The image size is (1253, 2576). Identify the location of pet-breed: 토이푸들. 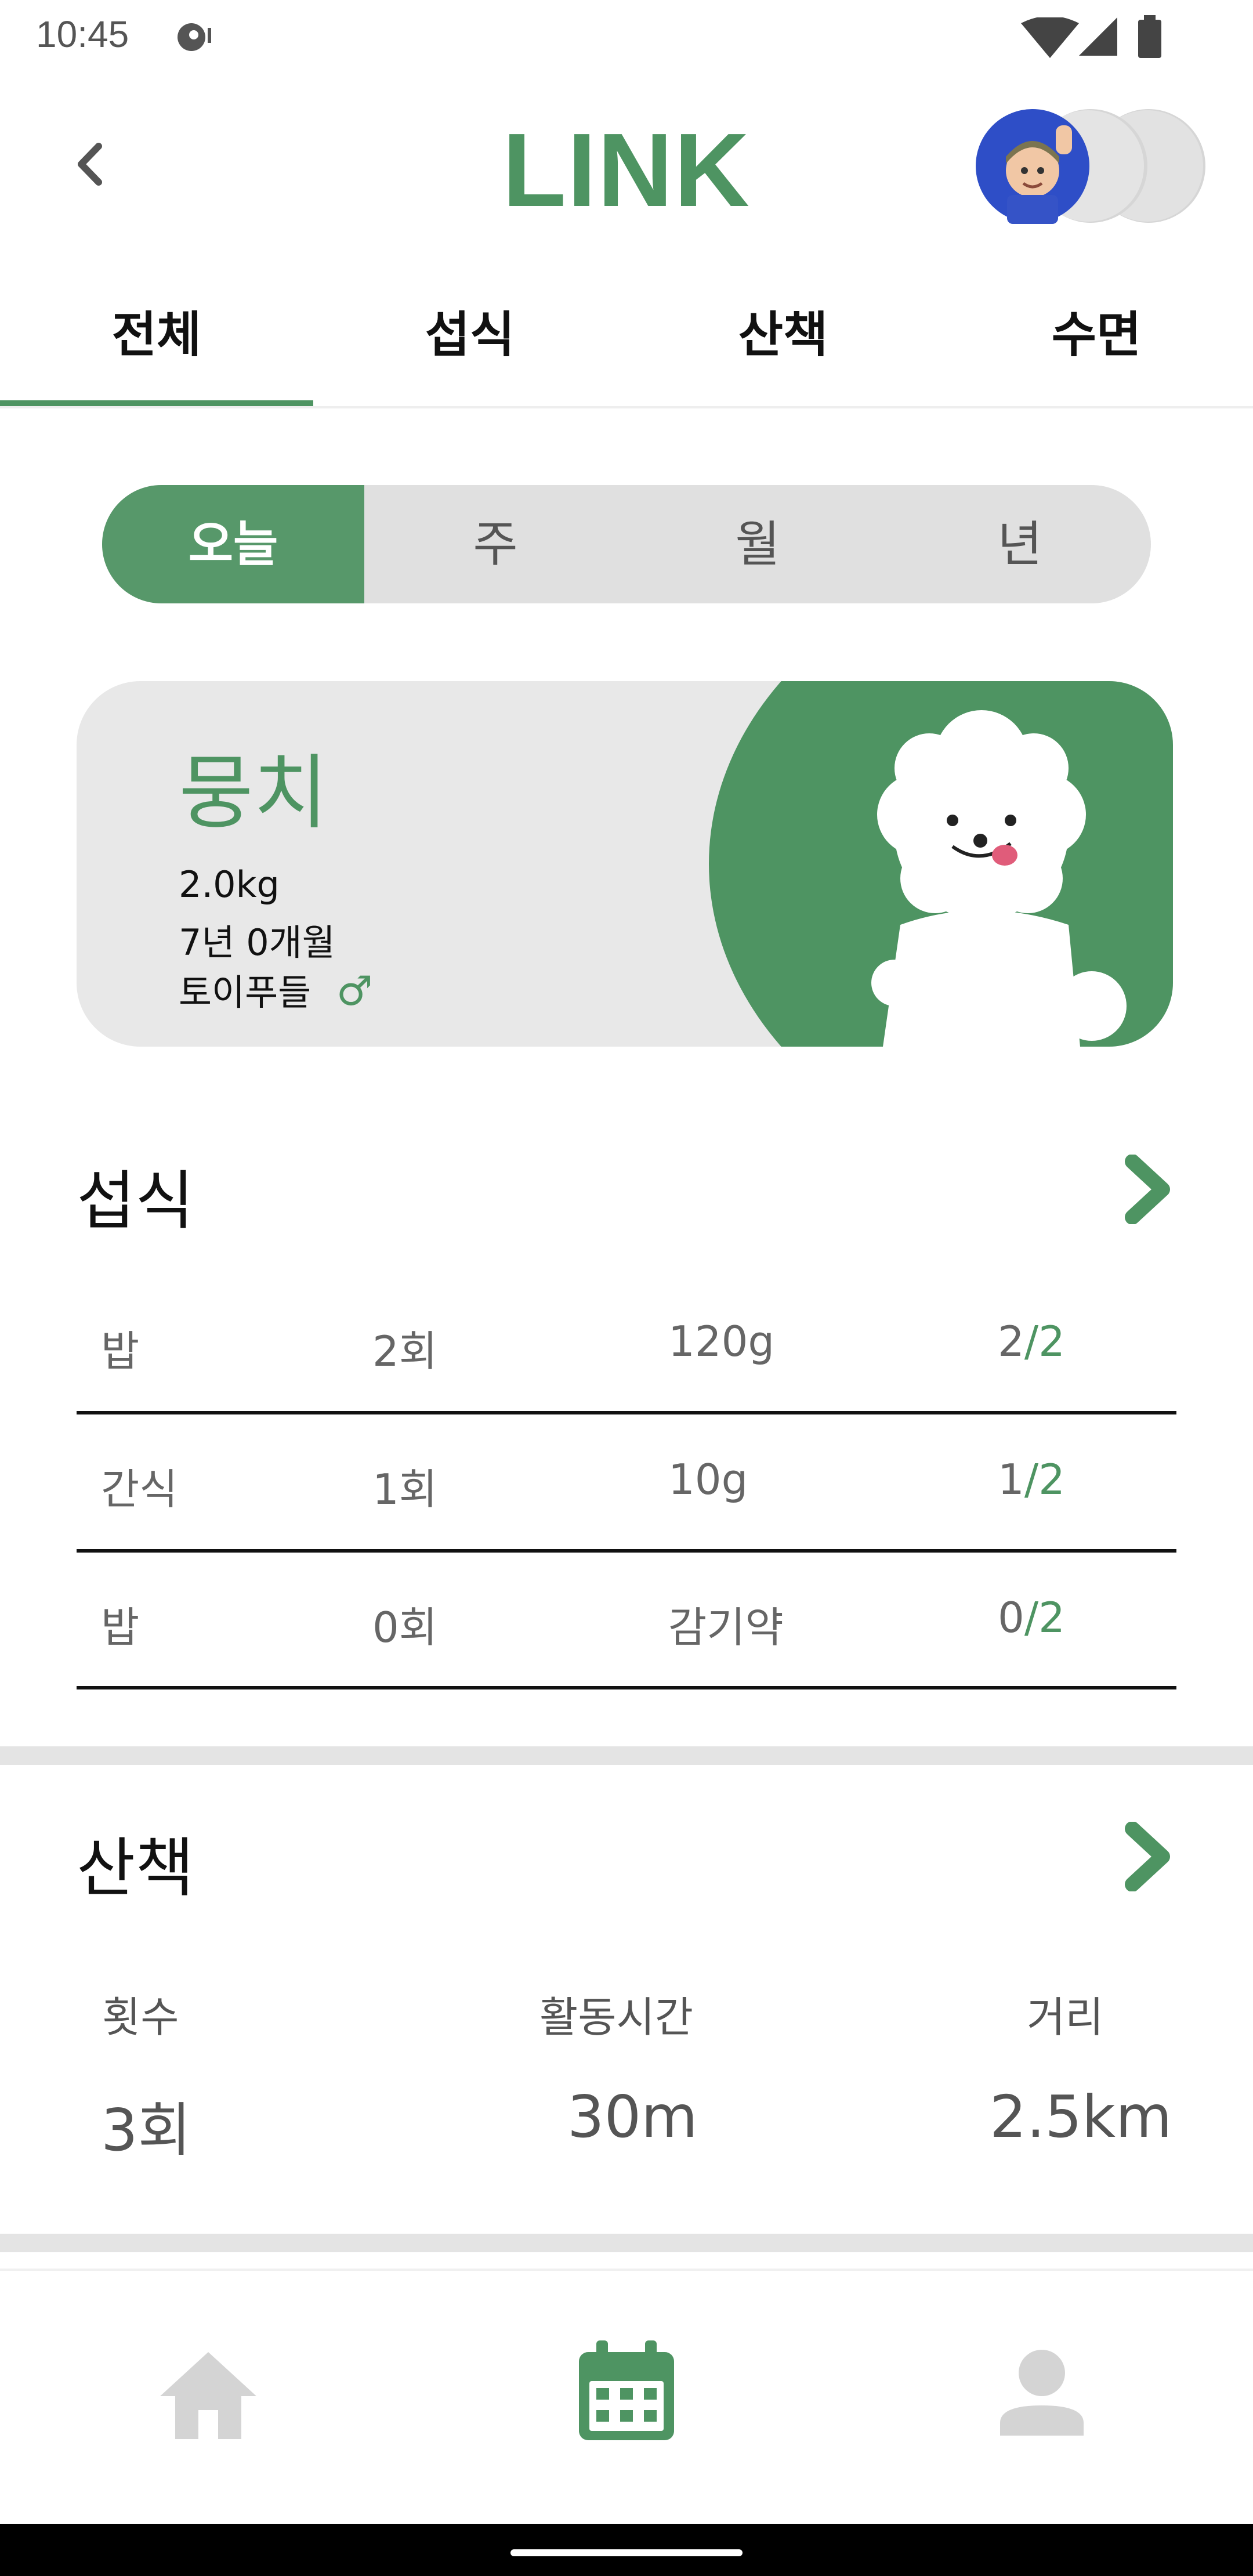
(245, 992).